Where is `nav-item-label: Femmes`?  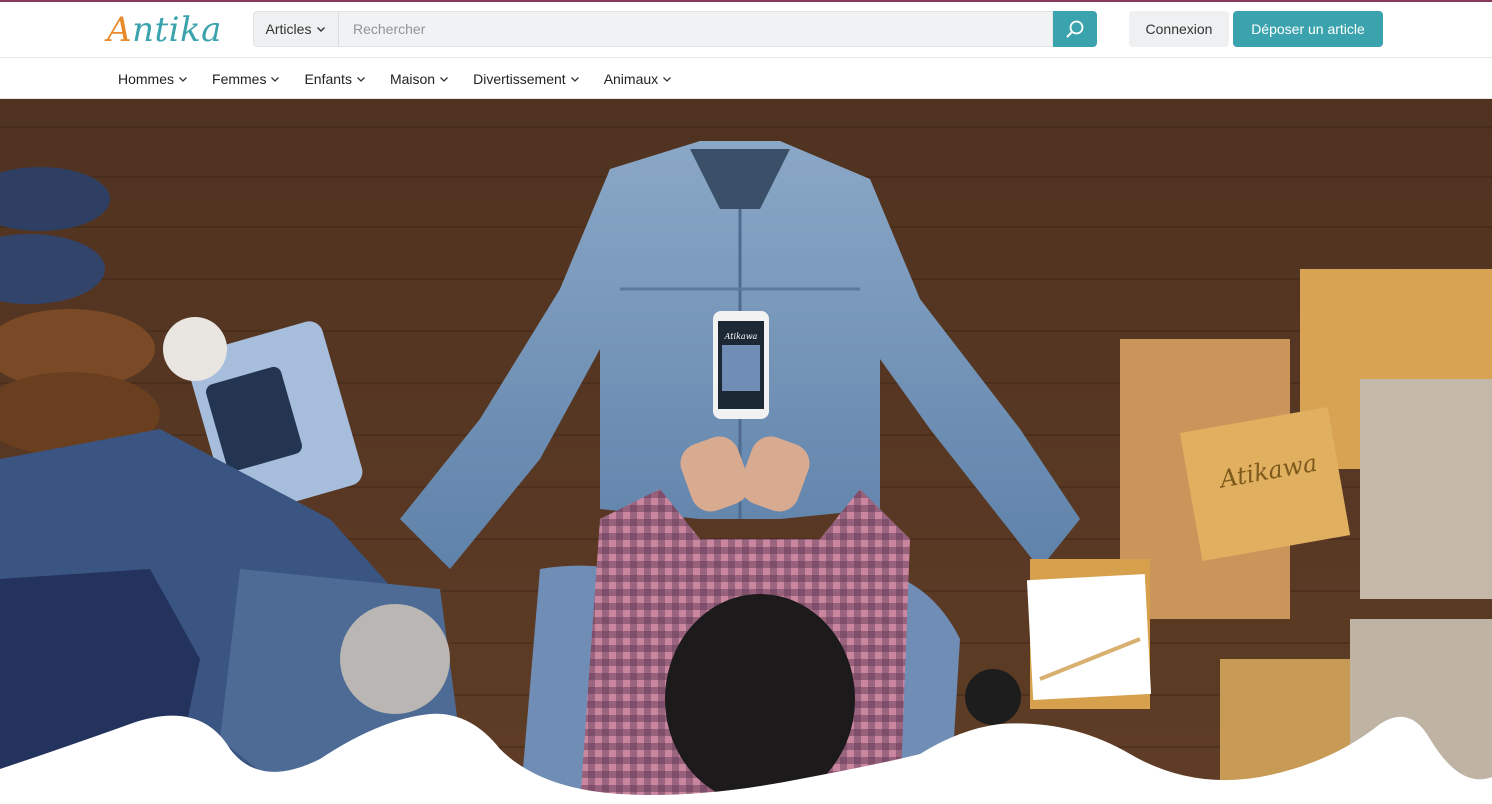
nav-item-label: Femmes is located at coordinates (239, 78).